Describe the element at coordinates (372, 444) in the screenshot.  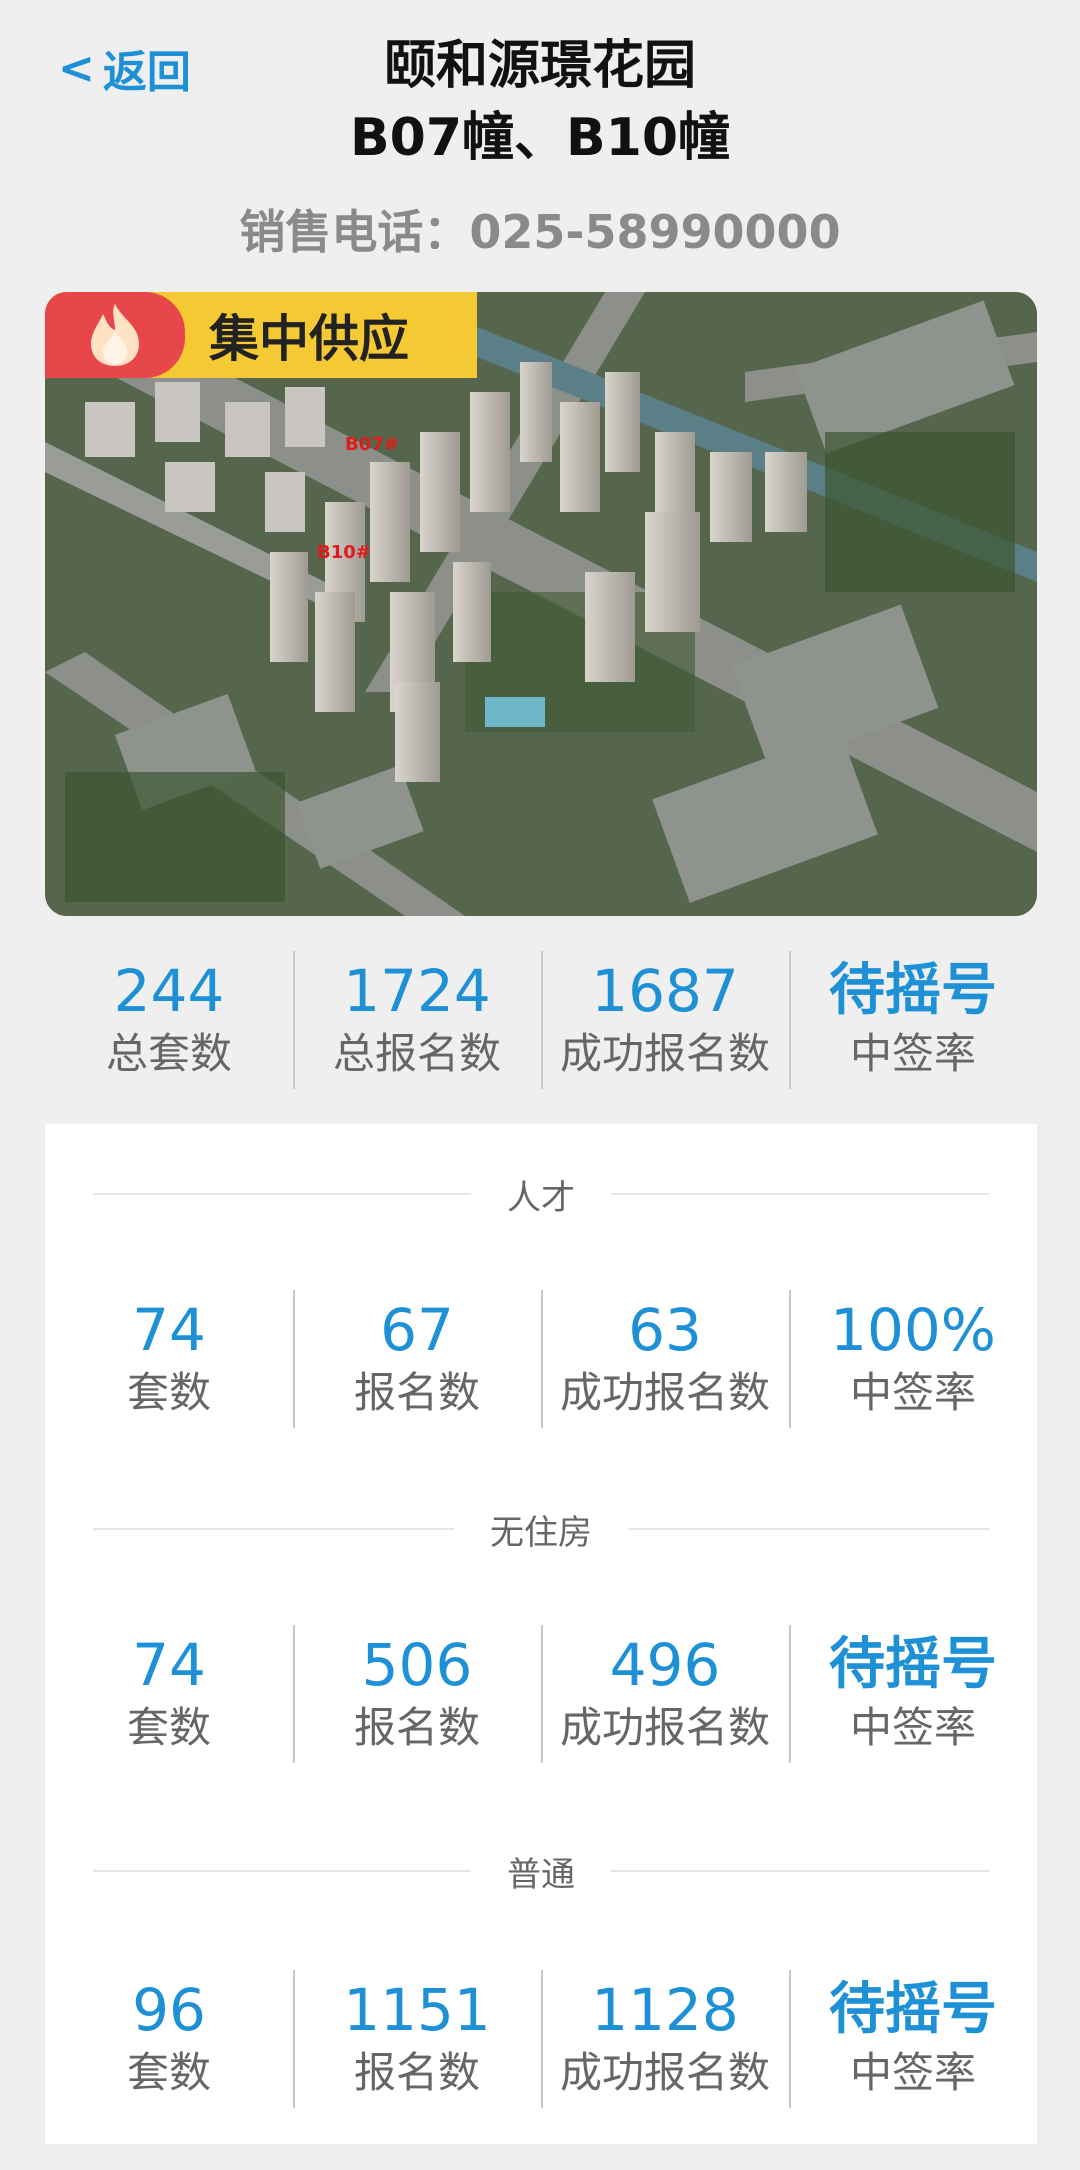
I see `building-tag: B07#` at that location.